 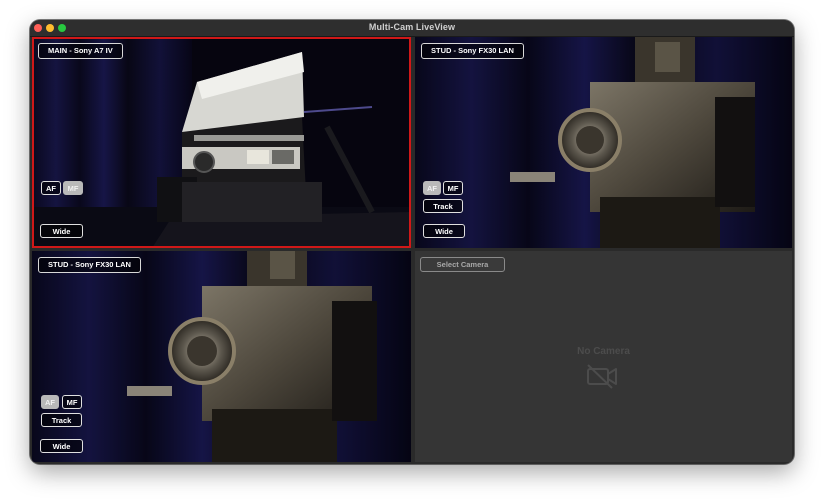 I want to click on camera-label-stud-2: STUD - Sony FX30 LAN, so click(x=89, y=265).